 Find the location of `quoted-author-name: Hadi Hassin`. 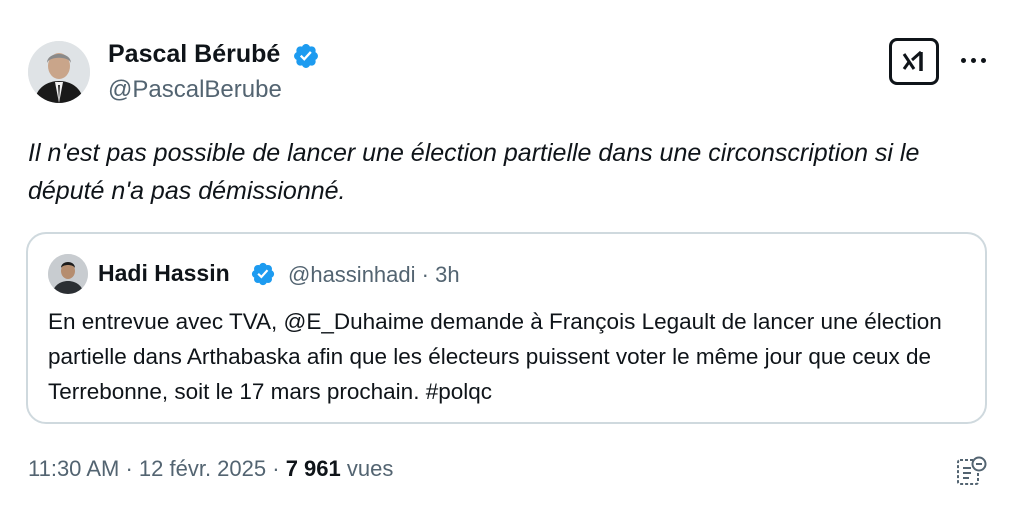

quoted-author-name: Hadi Hassin is located at coordinates (164, 273).